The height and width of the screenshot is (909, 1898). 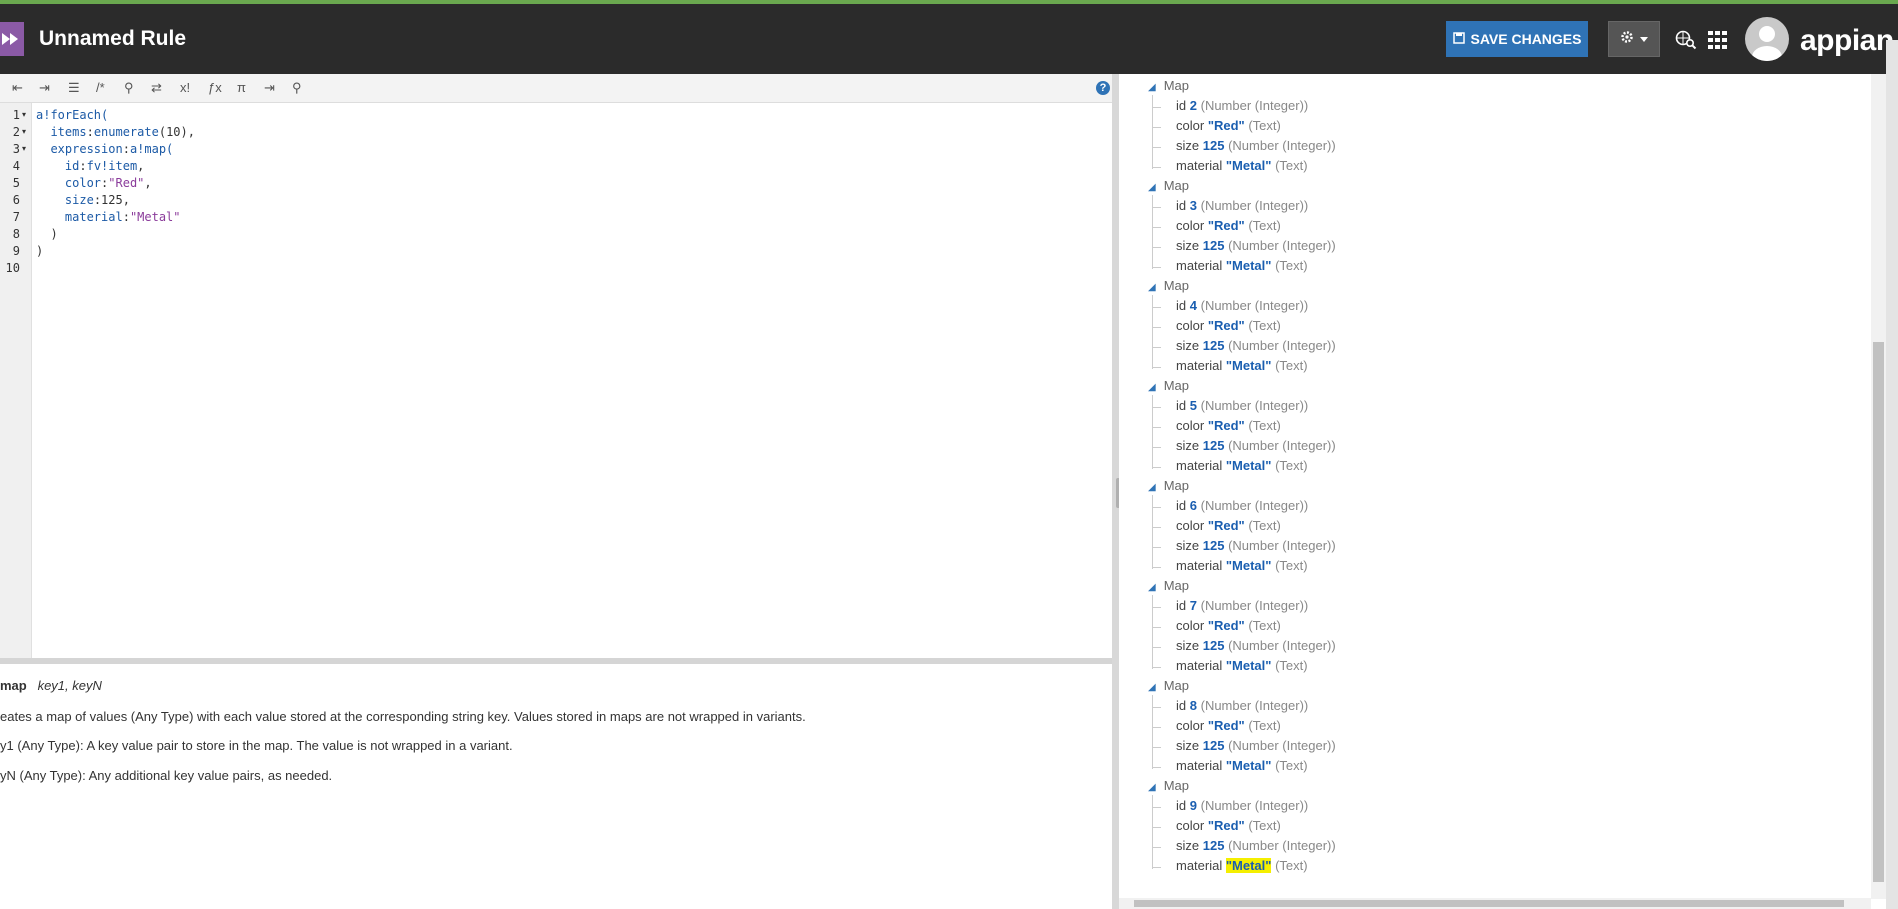 I want to click on field-value: "Metal", so click(x=1248, y=165).